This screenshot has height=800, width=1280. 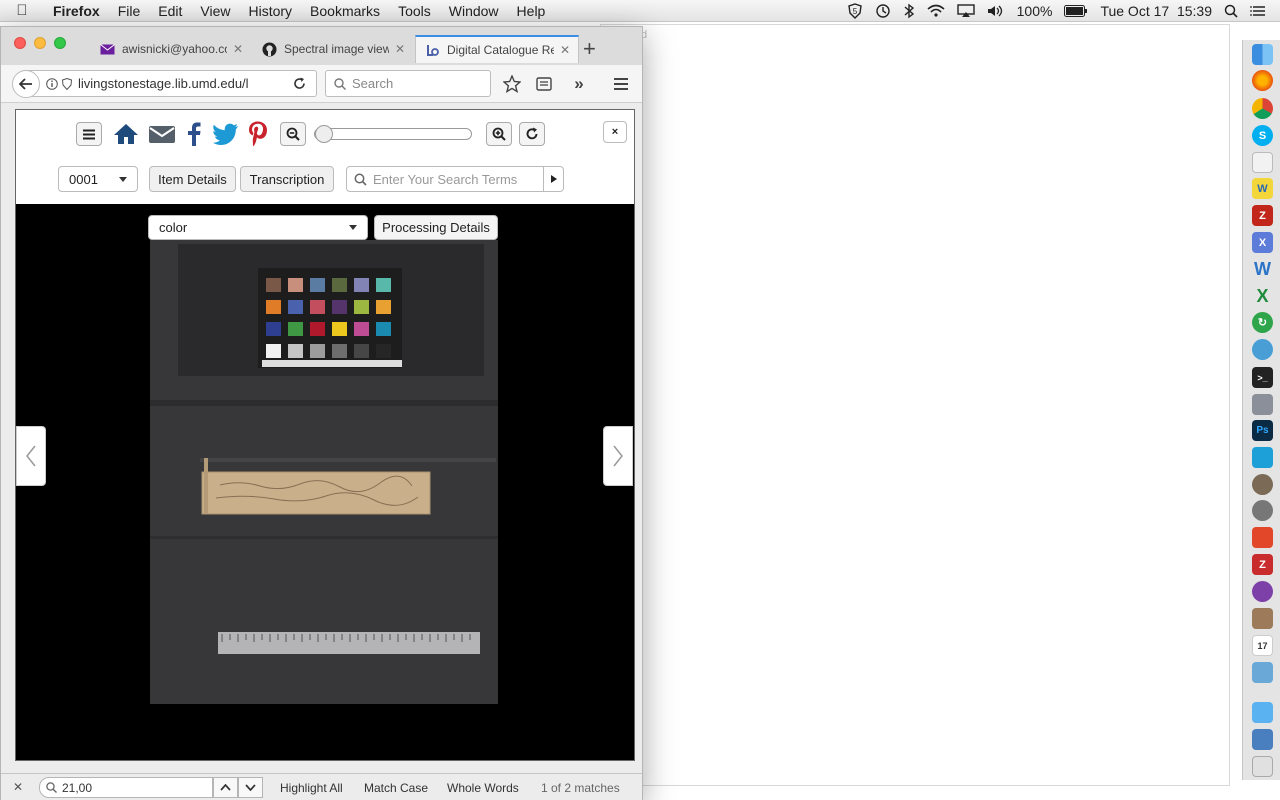 What do you see at coordinates (553, 179) in the screenshot?
I see `search-go-button` at bounding box center [553, 179].